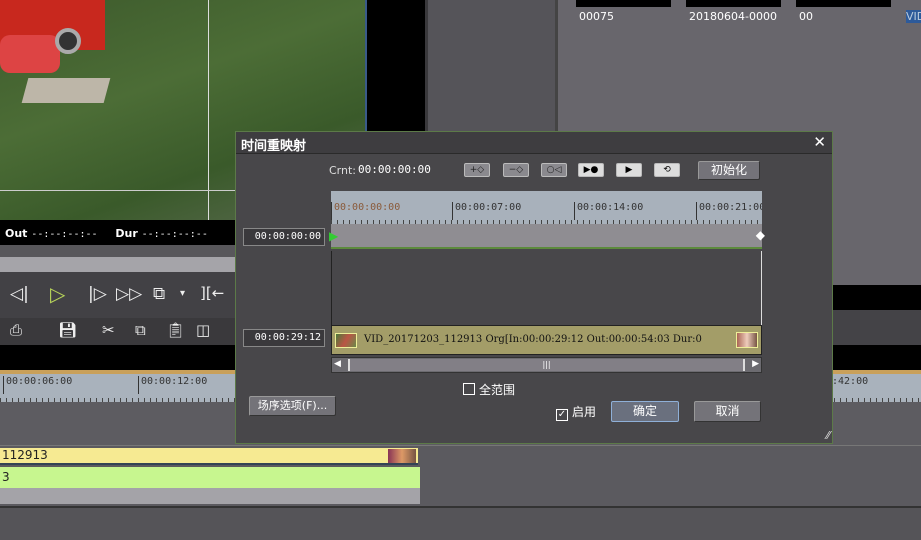 This screenshot has height=540, width=921. I want to click on keyframe-track: ▶ ◆, so click(547, 236).